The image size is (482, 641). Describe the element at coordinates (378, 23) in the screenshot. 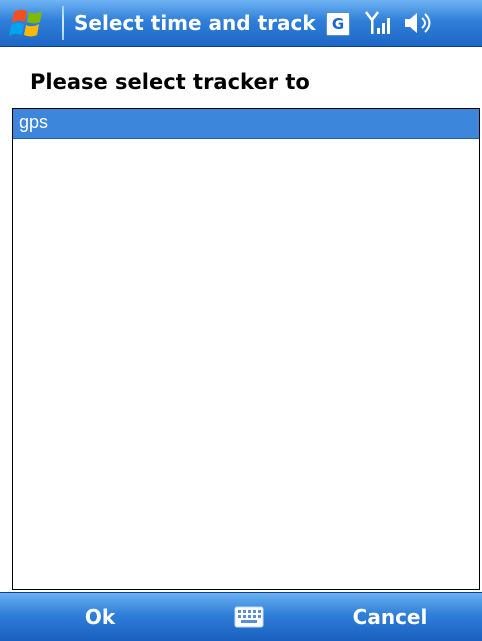

I see `signal-strength-icon` at that location.